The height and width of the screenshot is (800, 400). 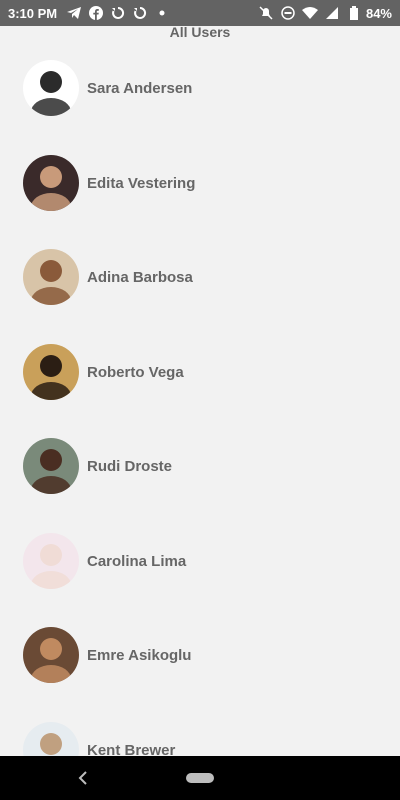 I want to click on battery-icon, so click(x=354, y=13).